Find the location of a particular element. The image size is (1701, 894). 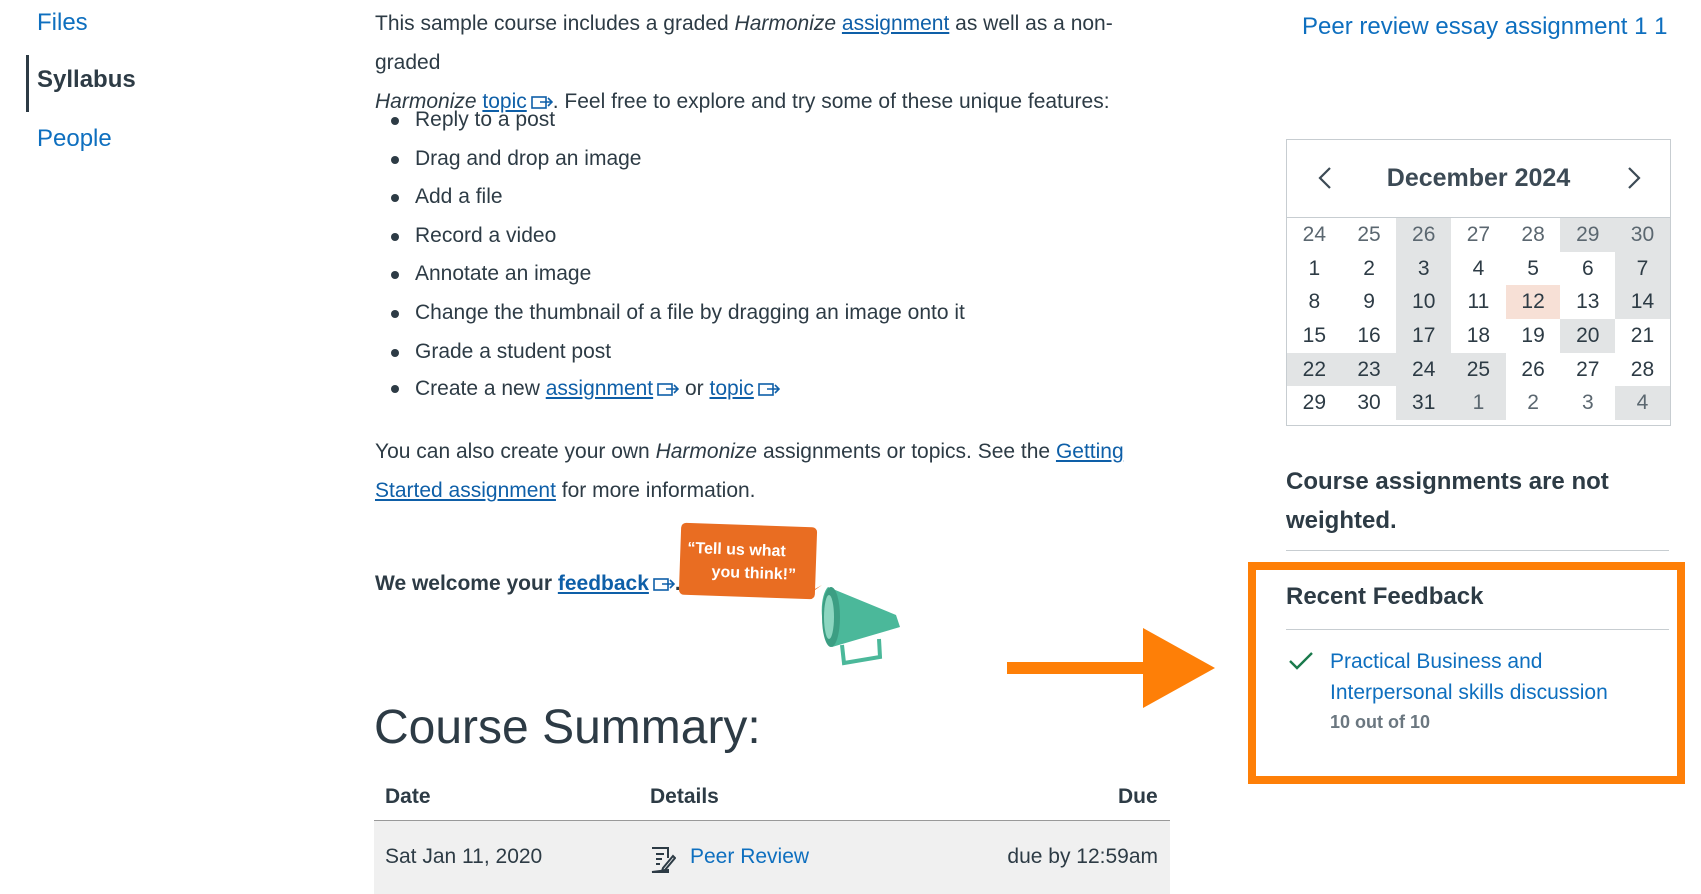

getting-started-link: Getting is located at coordinates (1090, 451).